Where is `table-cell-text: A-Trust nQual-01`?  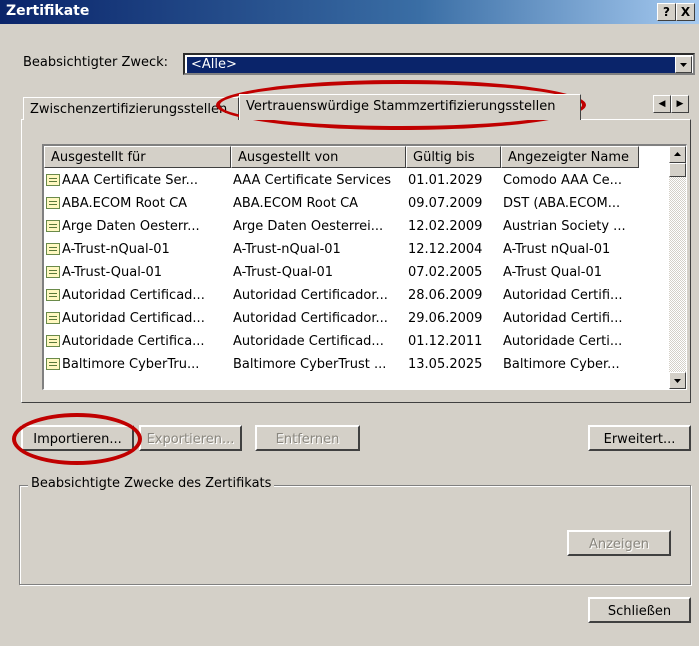 table-cell-text: A-Trust nQual-01 is located at coordinates (557, 249).